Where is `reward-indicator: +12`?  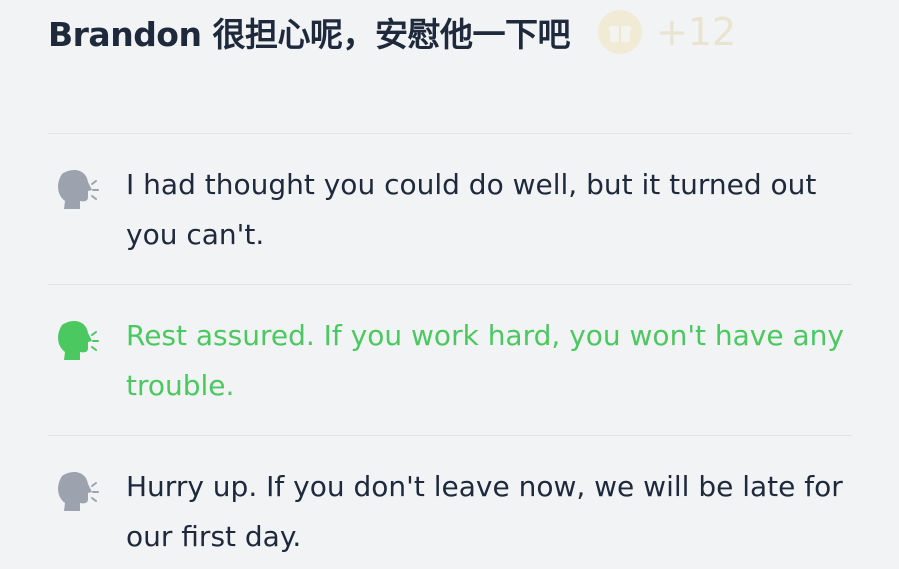 reward-indicator: +12 is located at coordinates (667, 32).